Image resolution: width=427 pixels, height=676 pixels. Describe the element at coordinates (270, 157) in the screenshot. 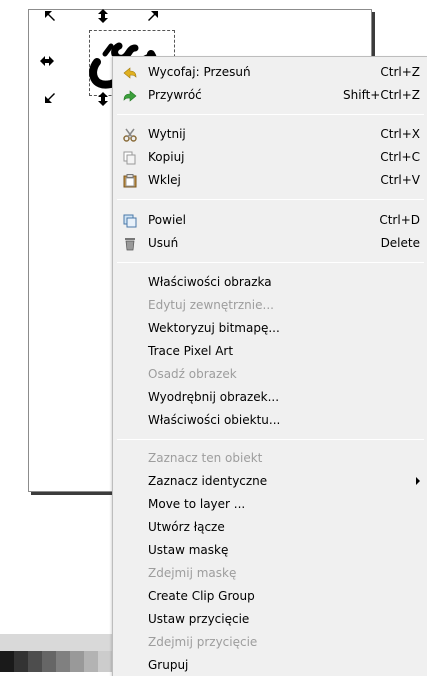

I see `menu-item-copy: Kopiuj Ctrl+C` at that location.